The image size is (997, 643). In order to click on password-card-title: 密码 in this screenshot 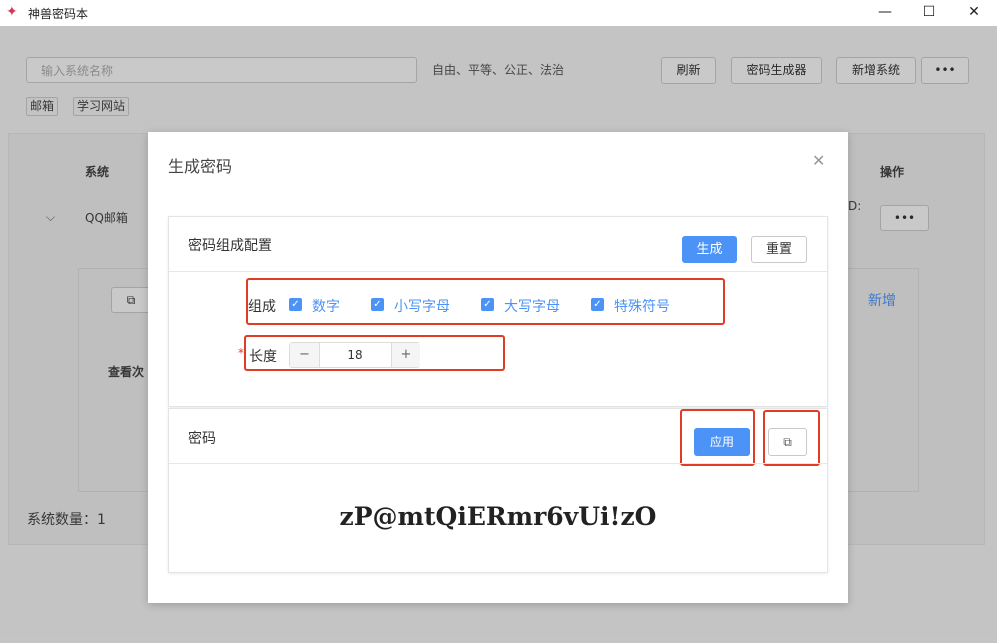, I will do `click(202, 439)`.